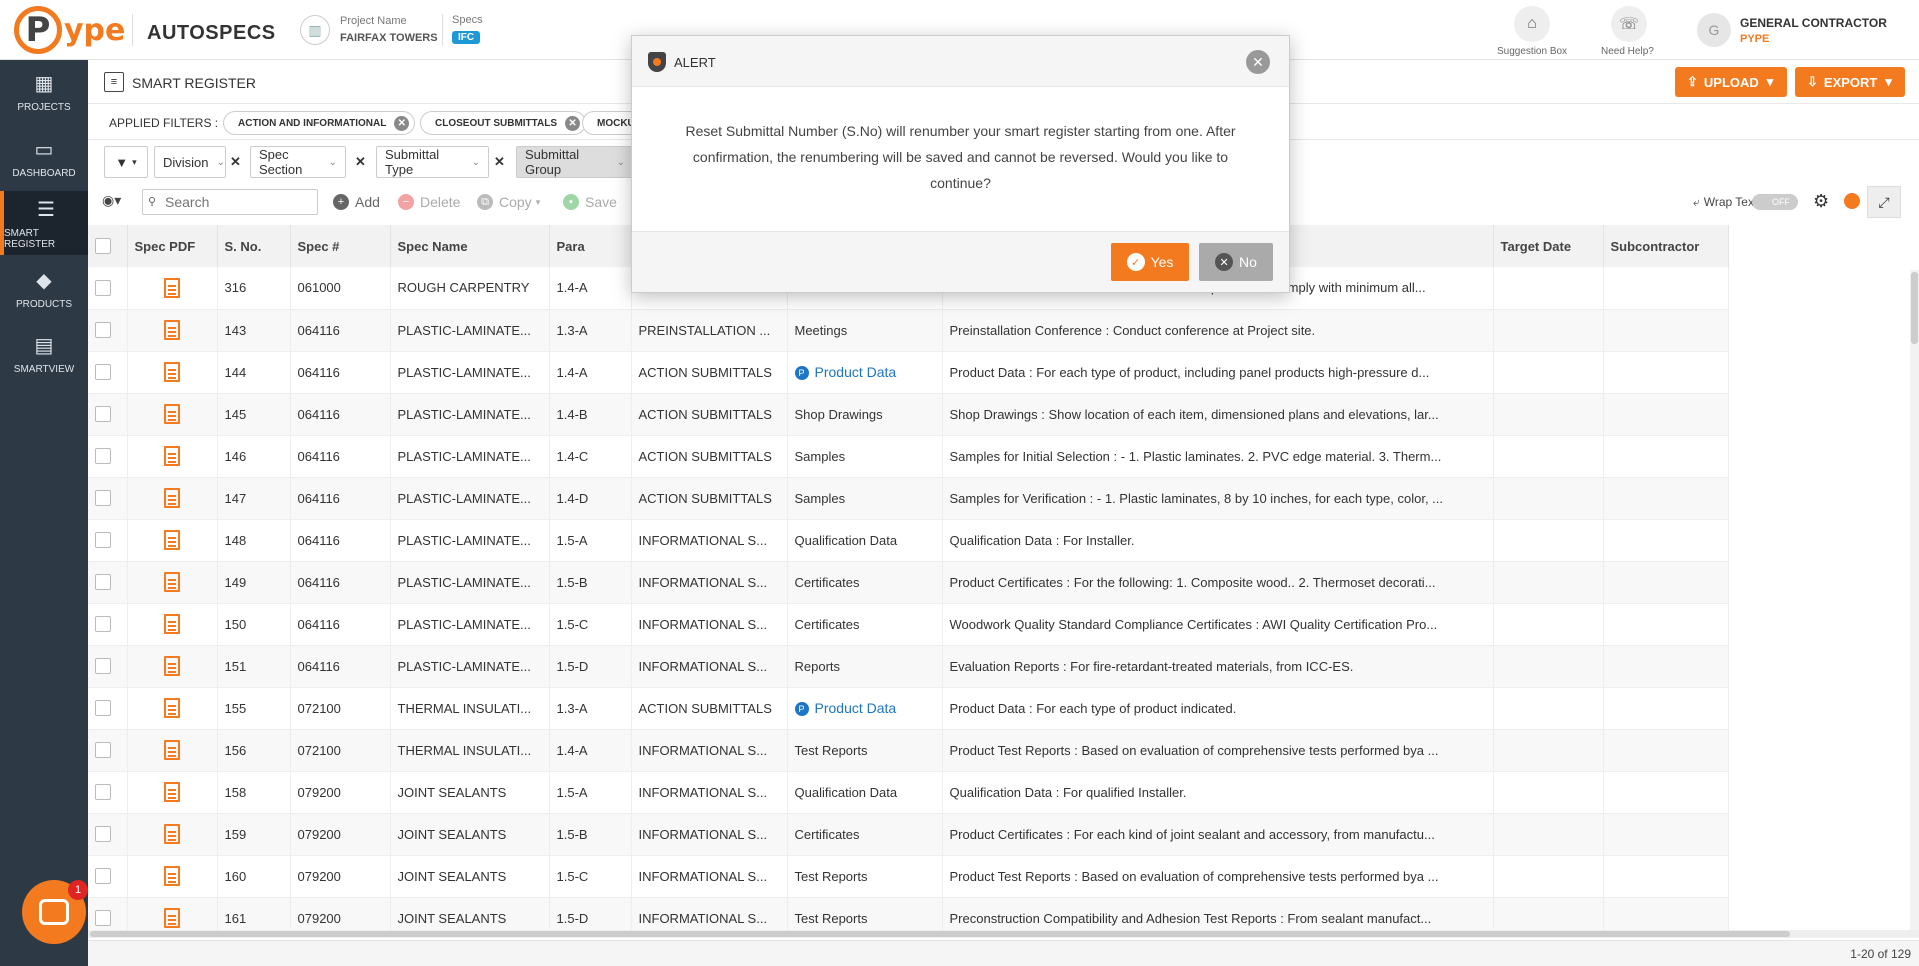  Describe the element at coordinates (340, 246) in the screenshot. I see `column-header: Spec #` at that location.